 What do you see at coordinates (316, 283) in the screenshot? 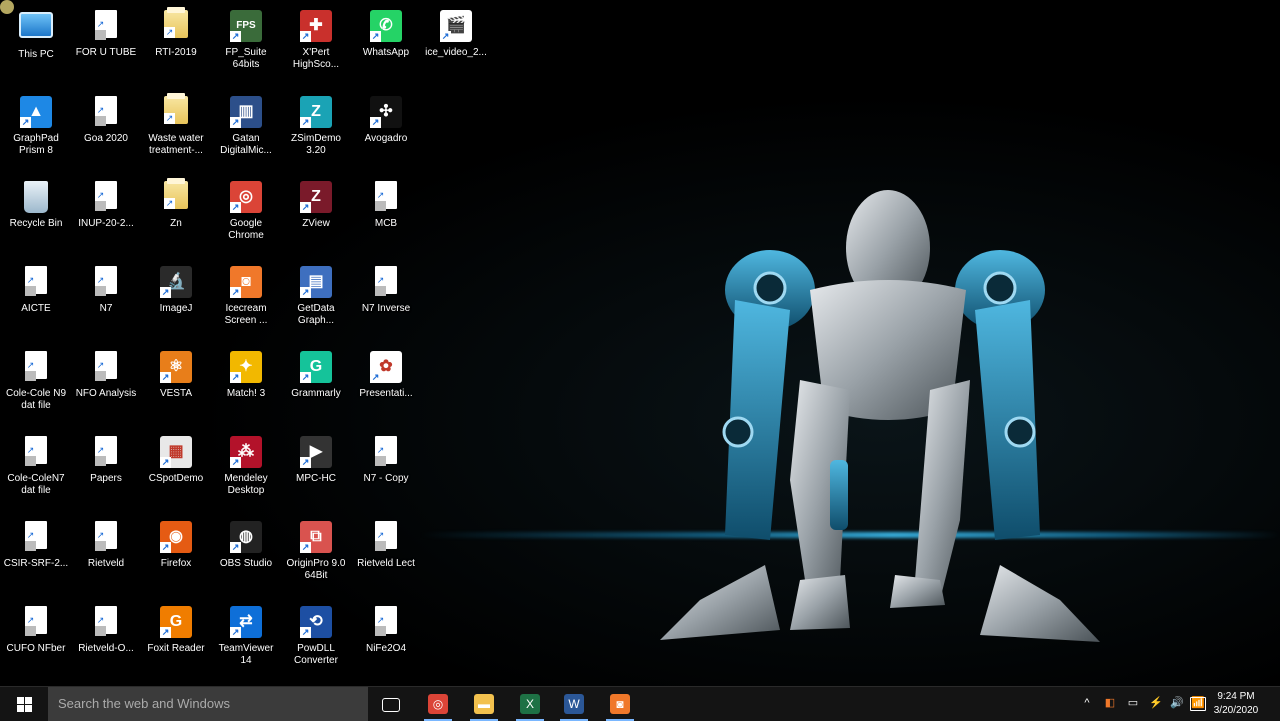
I see `getdata-icon: ▤` at bounding box center [316, 283].